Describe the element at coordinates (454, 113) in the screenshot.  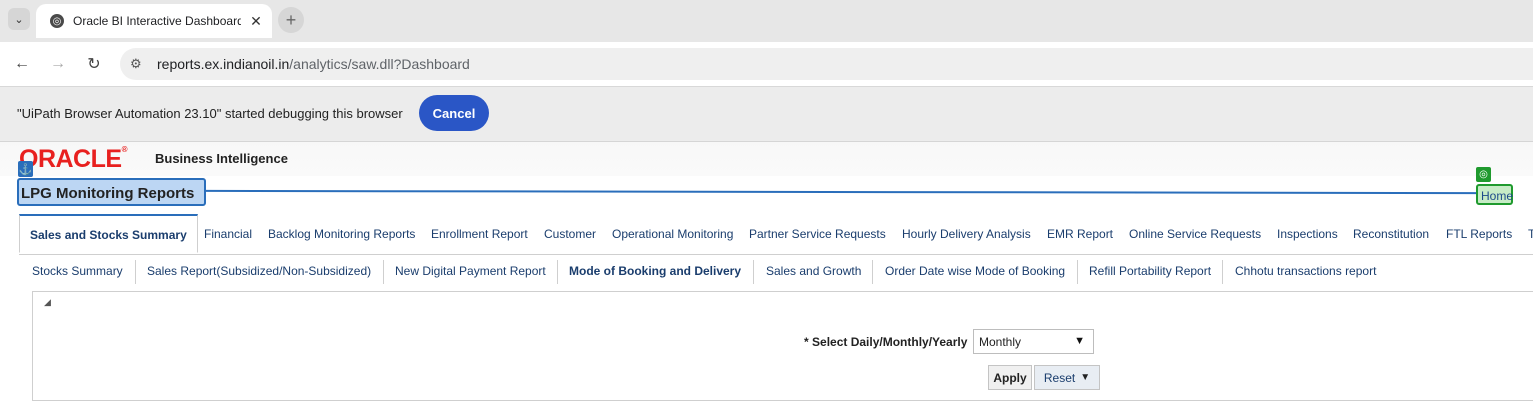
I see `cancel-button: Cancel` at that location.